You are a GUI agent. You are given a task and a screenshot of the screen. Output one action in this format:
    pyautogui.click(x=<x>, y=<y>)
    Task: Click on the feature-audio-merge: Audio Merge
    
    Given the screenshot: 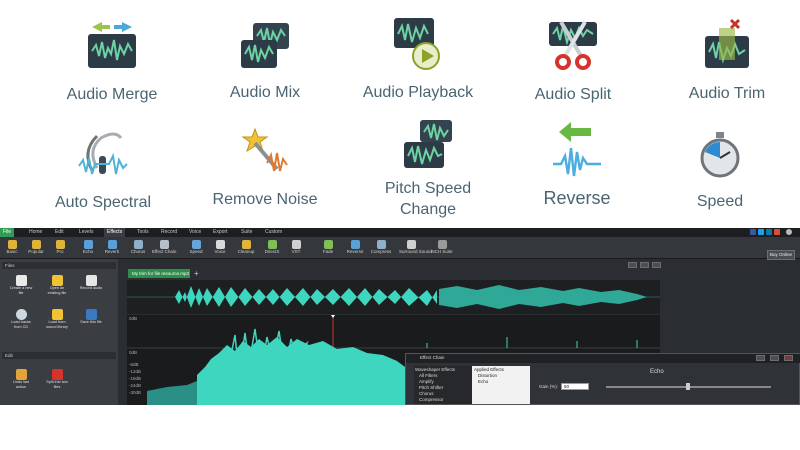 What is the action you would take?
    pyautogui.click(x=112, y=61)
    